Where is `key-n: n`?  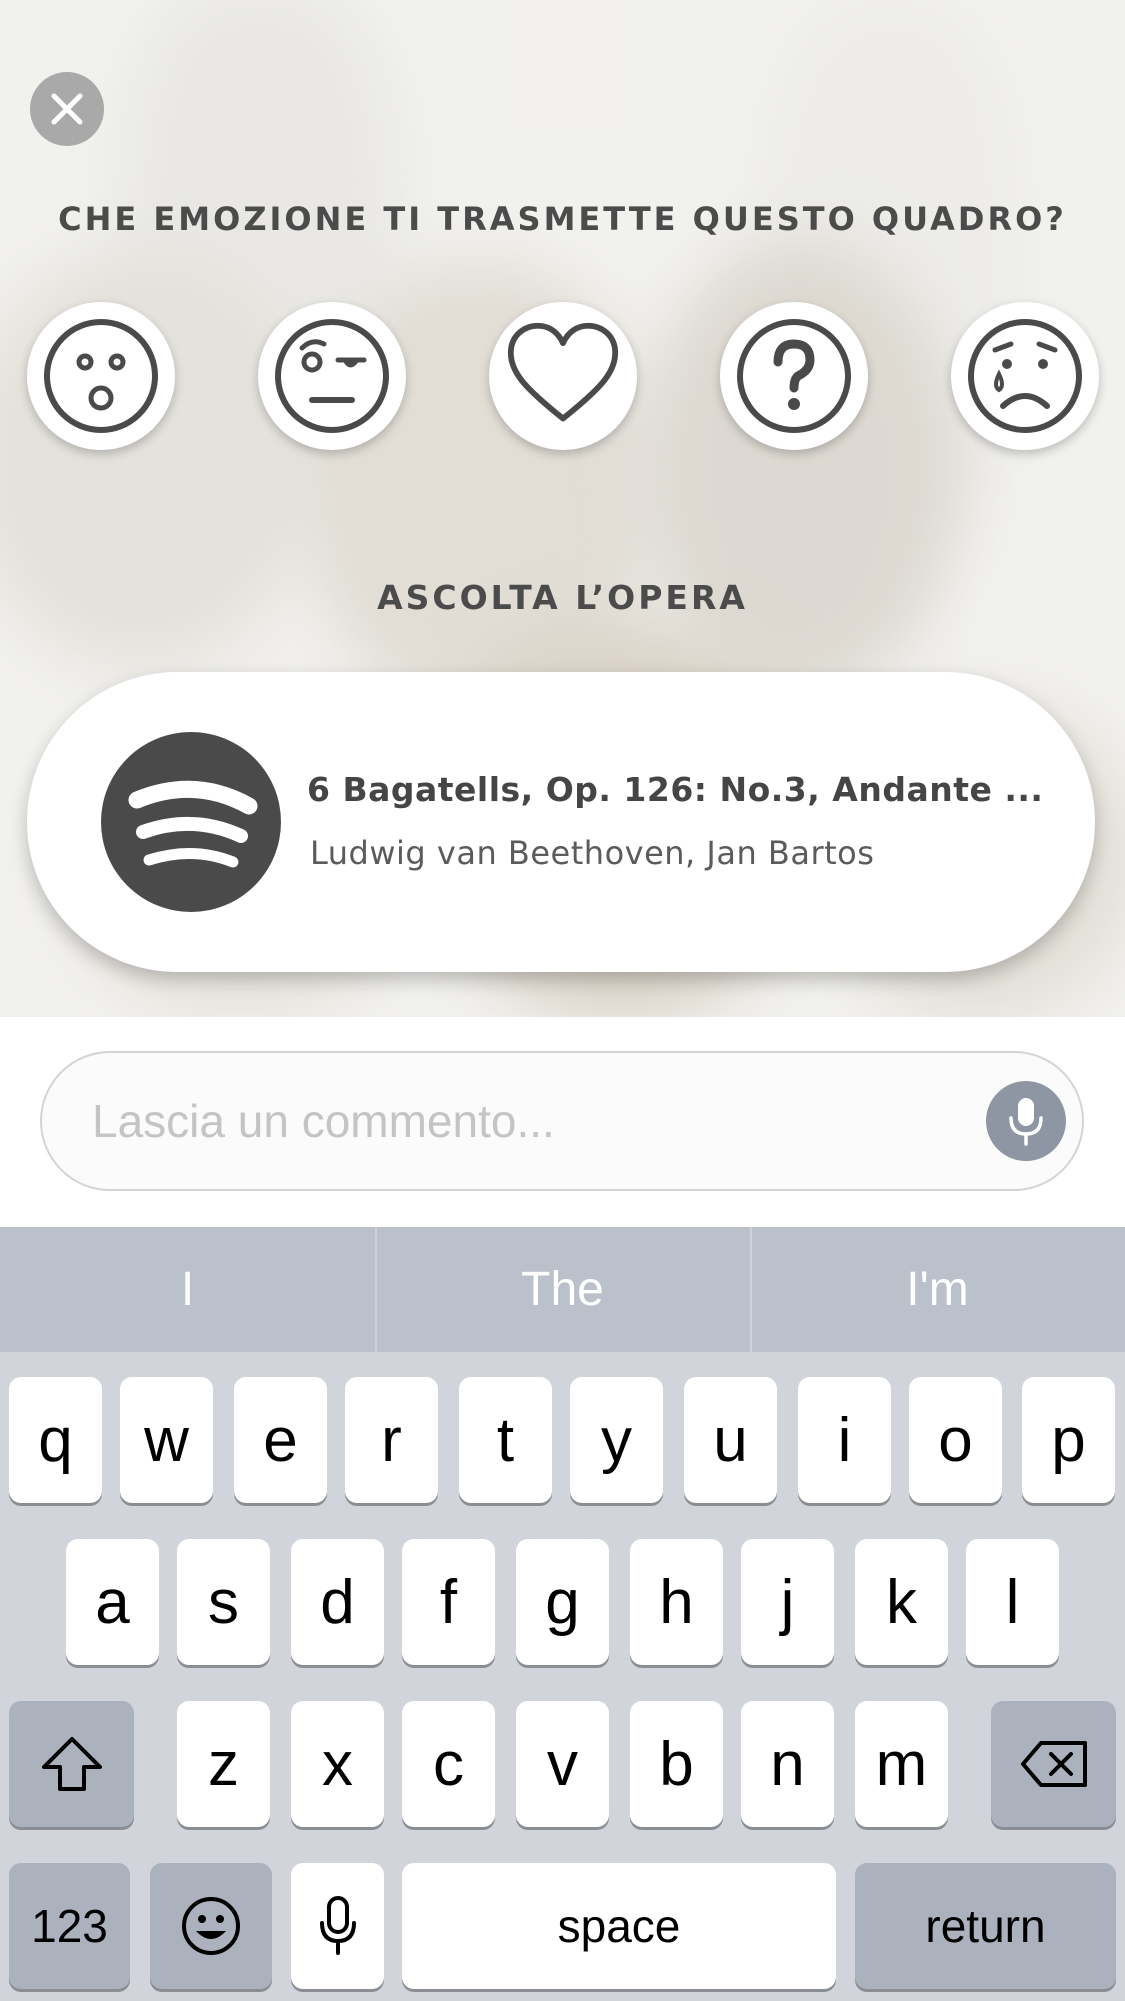
key-n: n is located at coordinates (787, 1764).